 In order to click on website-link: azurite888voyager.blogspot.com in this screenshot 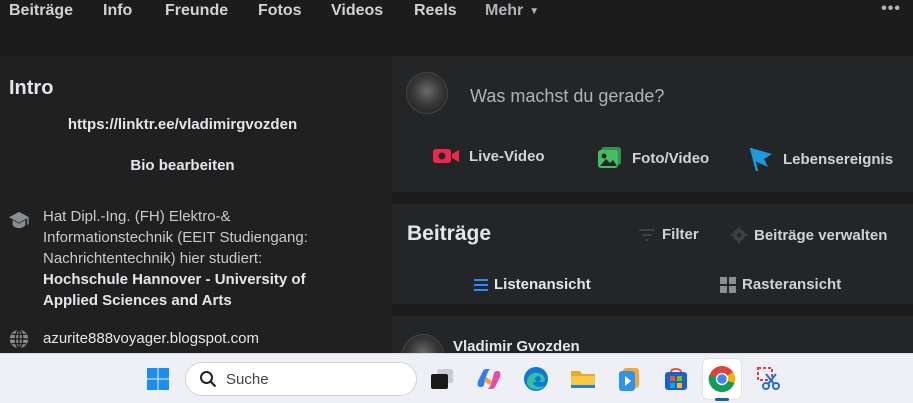, I will do `click(151, 338)`.